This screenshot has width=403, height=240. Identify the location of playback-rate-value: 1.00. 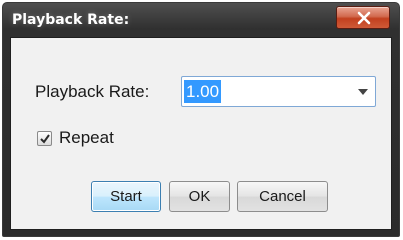
(203, 91).